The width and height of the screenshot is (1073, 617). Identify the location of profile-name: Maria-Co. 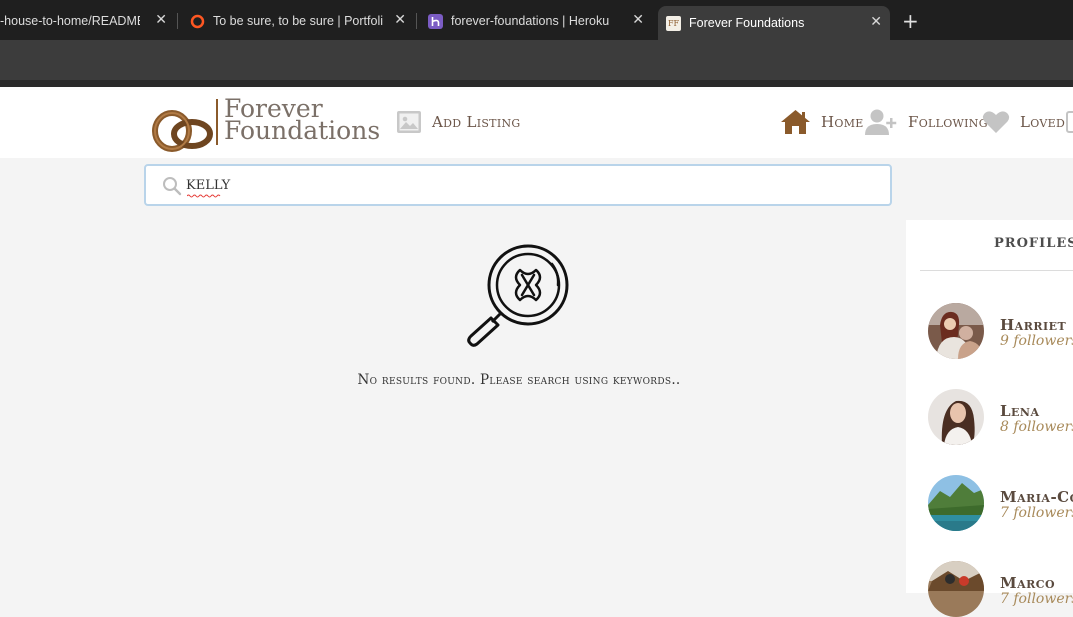
(1036, 497).